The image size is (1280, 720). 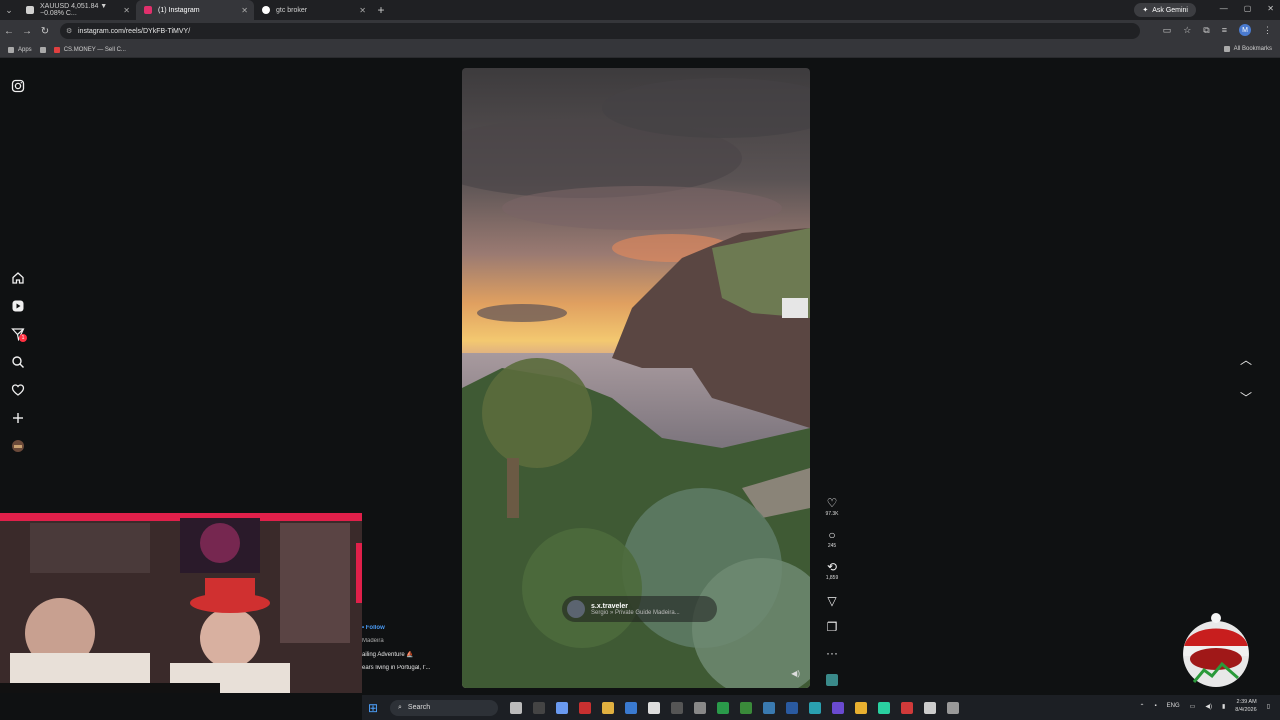 What do you see at coordinates (1245, 706) in the screenshot?
I see `taskbar-clock: 2:39 AM 8/4/2026` at bounding box center [1245, 706].